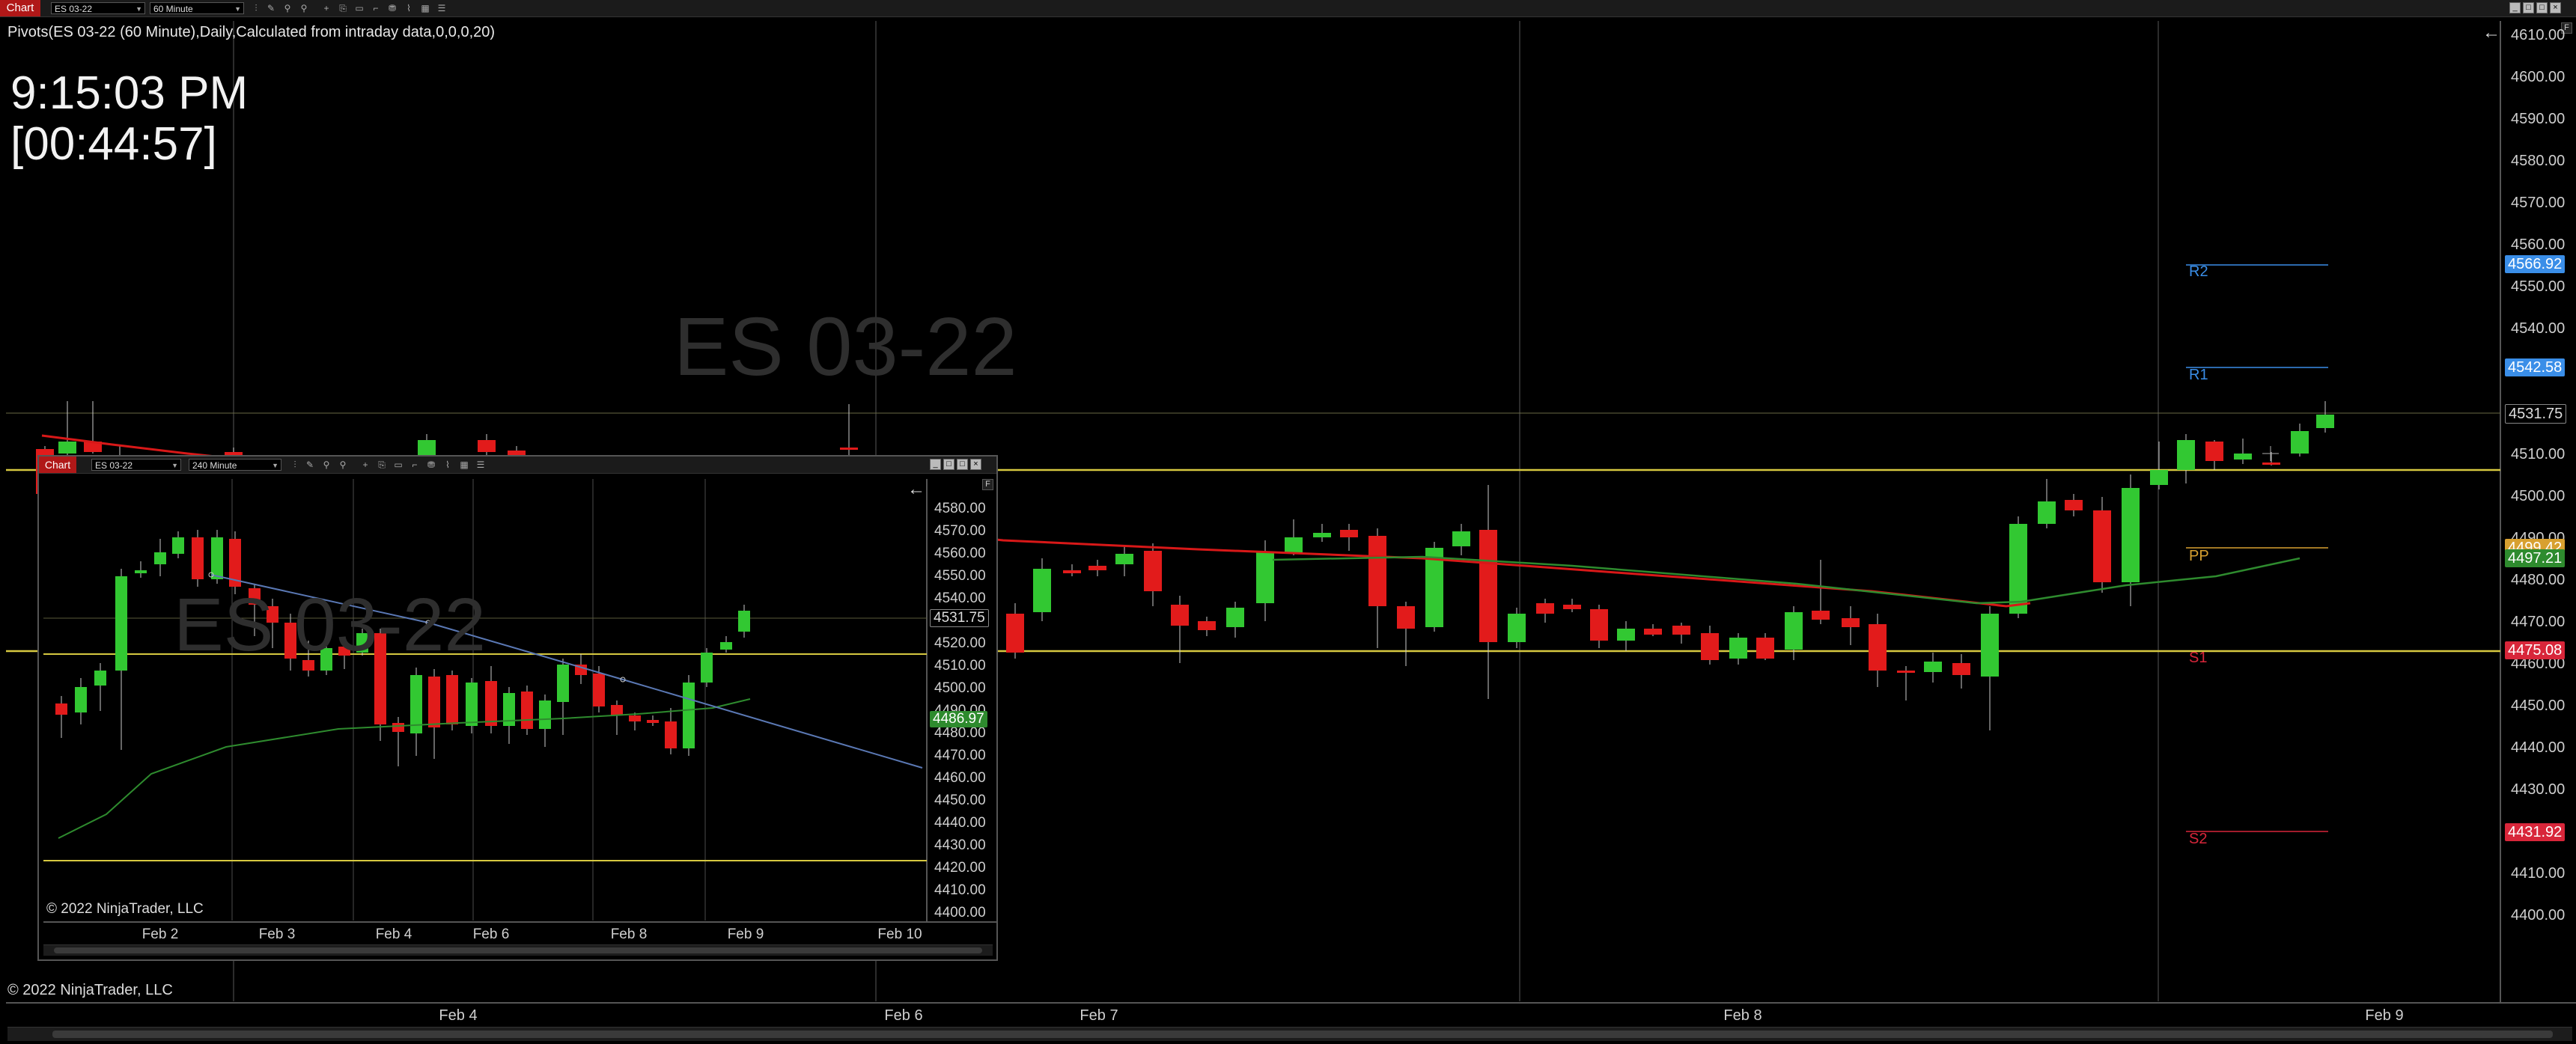 The image size is (2576, 1044). I want to click on bar-countdown: [00:44:57], so click(114, 144).